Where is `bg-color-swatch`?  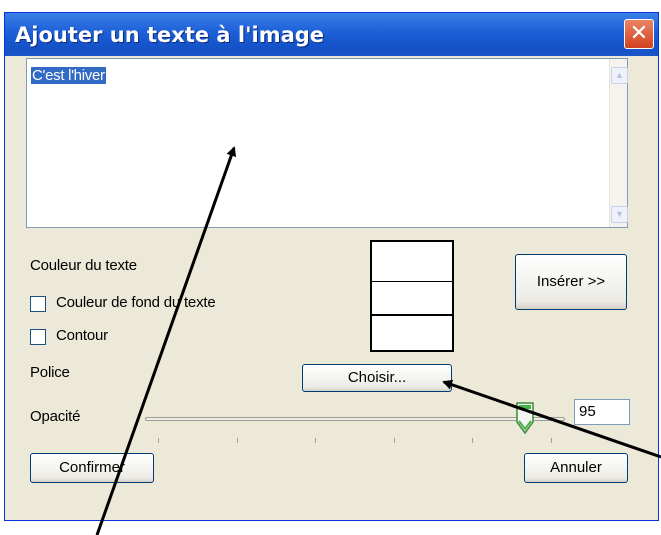
bg-color-swatch is located at coordinates (412, 299).